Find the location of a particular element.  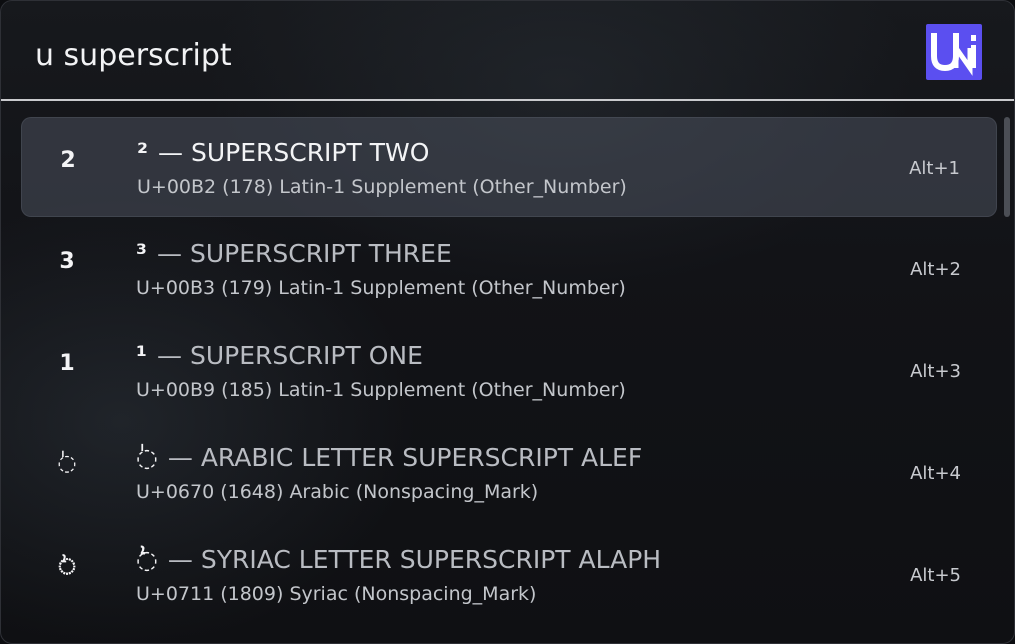

result-glyph: 1 is located at coordinates (67, 363).